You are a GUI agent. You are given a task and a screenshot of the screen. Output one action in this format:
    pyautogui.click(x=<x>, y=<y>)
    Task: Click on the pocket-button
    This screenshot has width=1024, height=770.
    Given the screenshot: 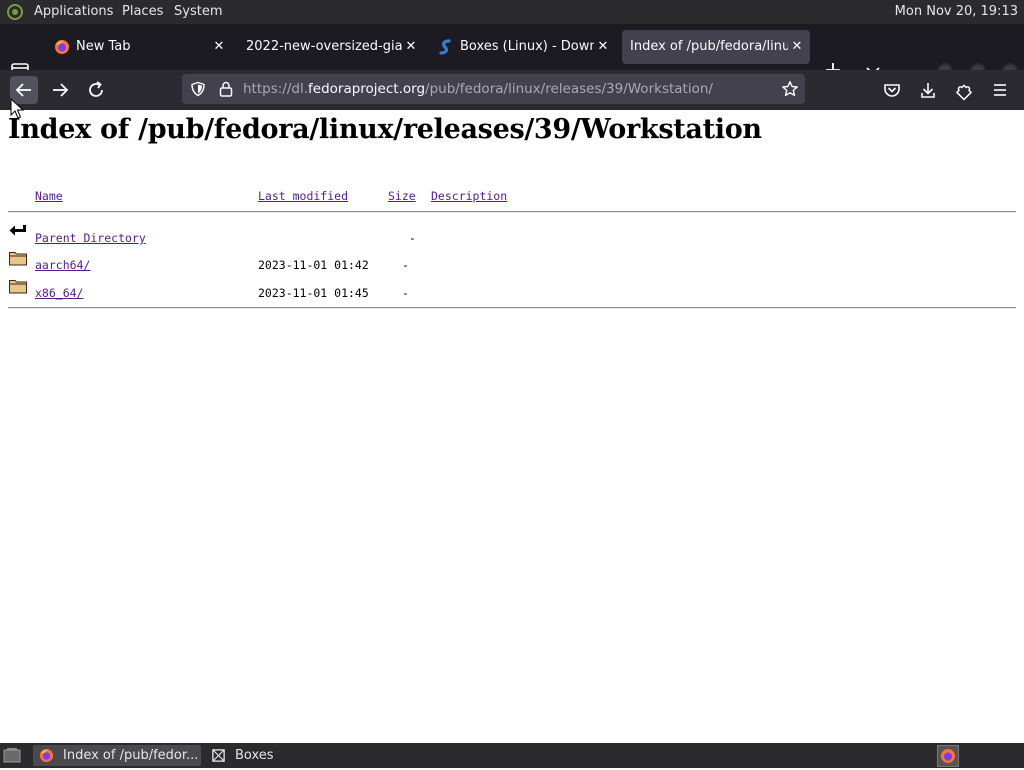 What is the action you would take?
    pyautogui.click(x=892, y=90)
    